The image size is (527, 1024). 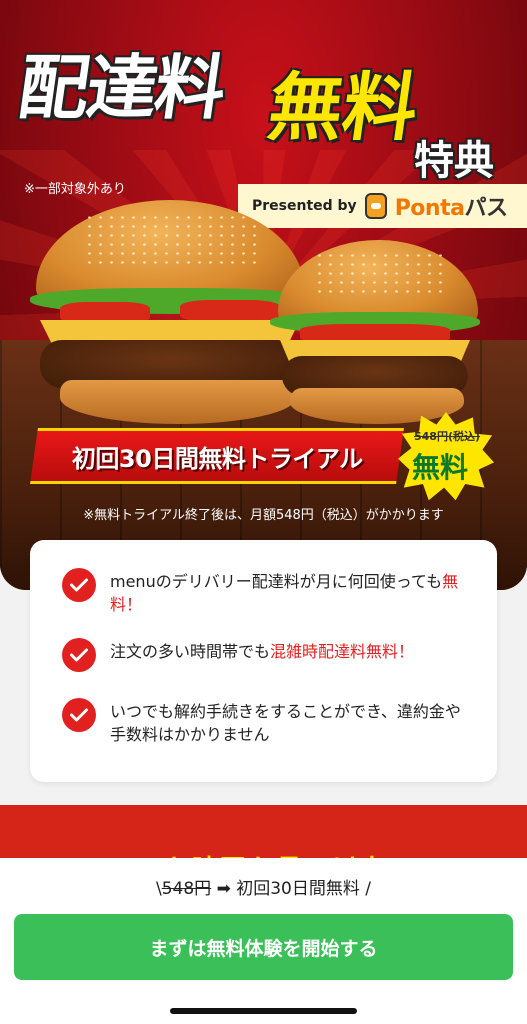 What do you see at coordinates (263, 947) in the screenshot?
I see `start-free-trial-button: まずは無料体験を開始する` at bounding box center [263, 947].